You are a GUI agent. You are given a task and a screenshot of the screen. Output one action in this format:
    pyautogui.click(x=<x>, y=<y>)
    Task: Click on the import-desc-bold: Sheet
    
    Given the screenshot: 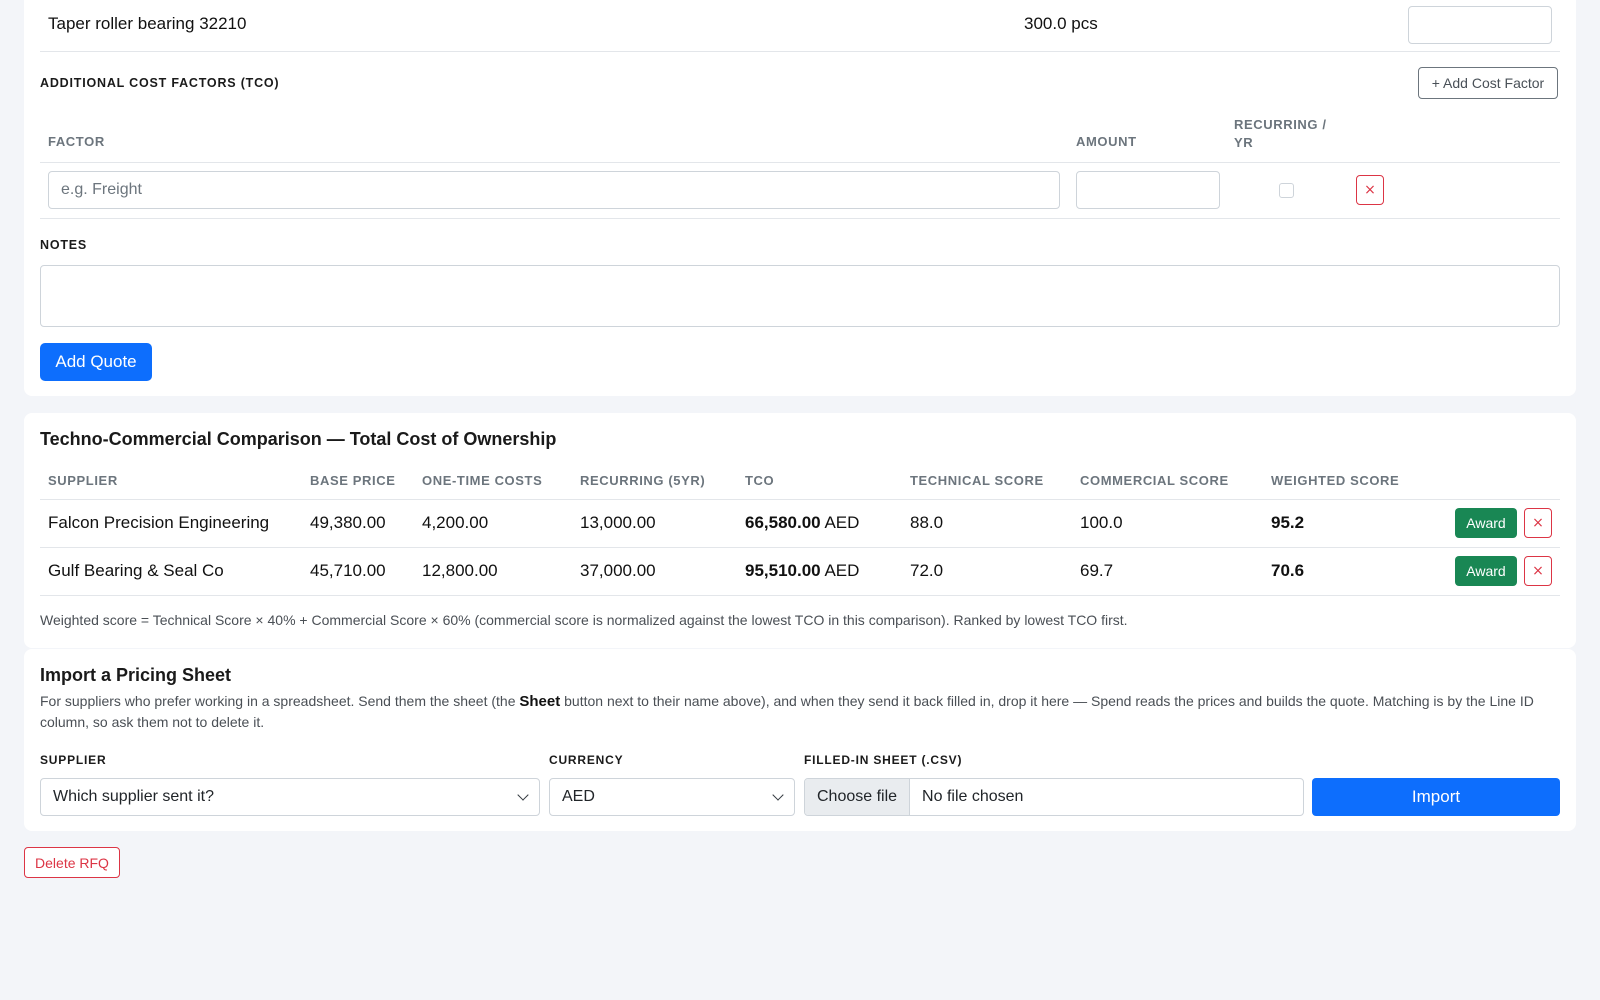 What is the action you would take?
    pyautogui.click(x=540, y=701)
    